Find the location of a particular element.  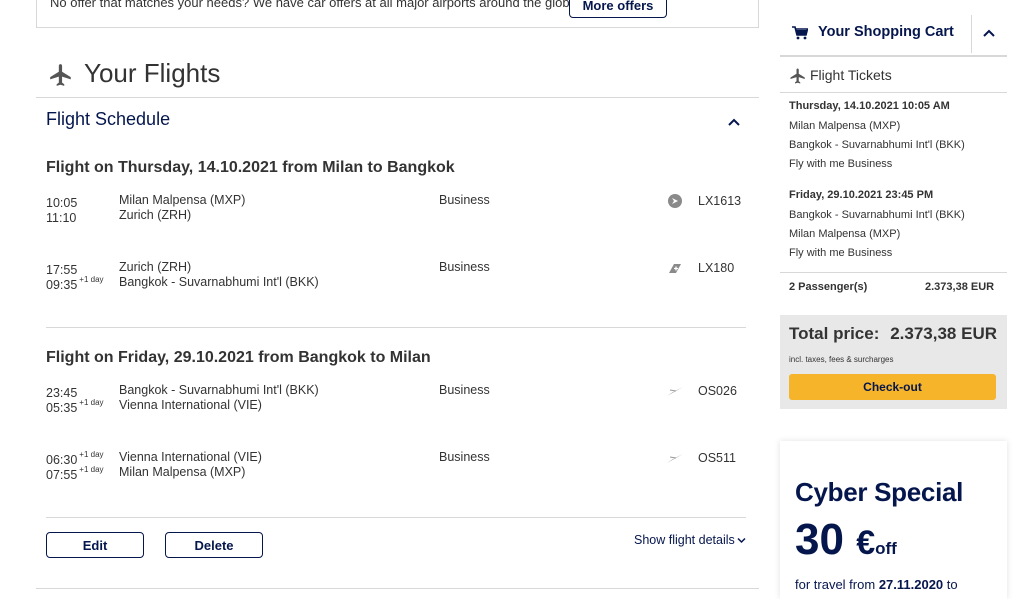

flight-schedule-title: Flight Schedule is located at coordinates (108, 119).